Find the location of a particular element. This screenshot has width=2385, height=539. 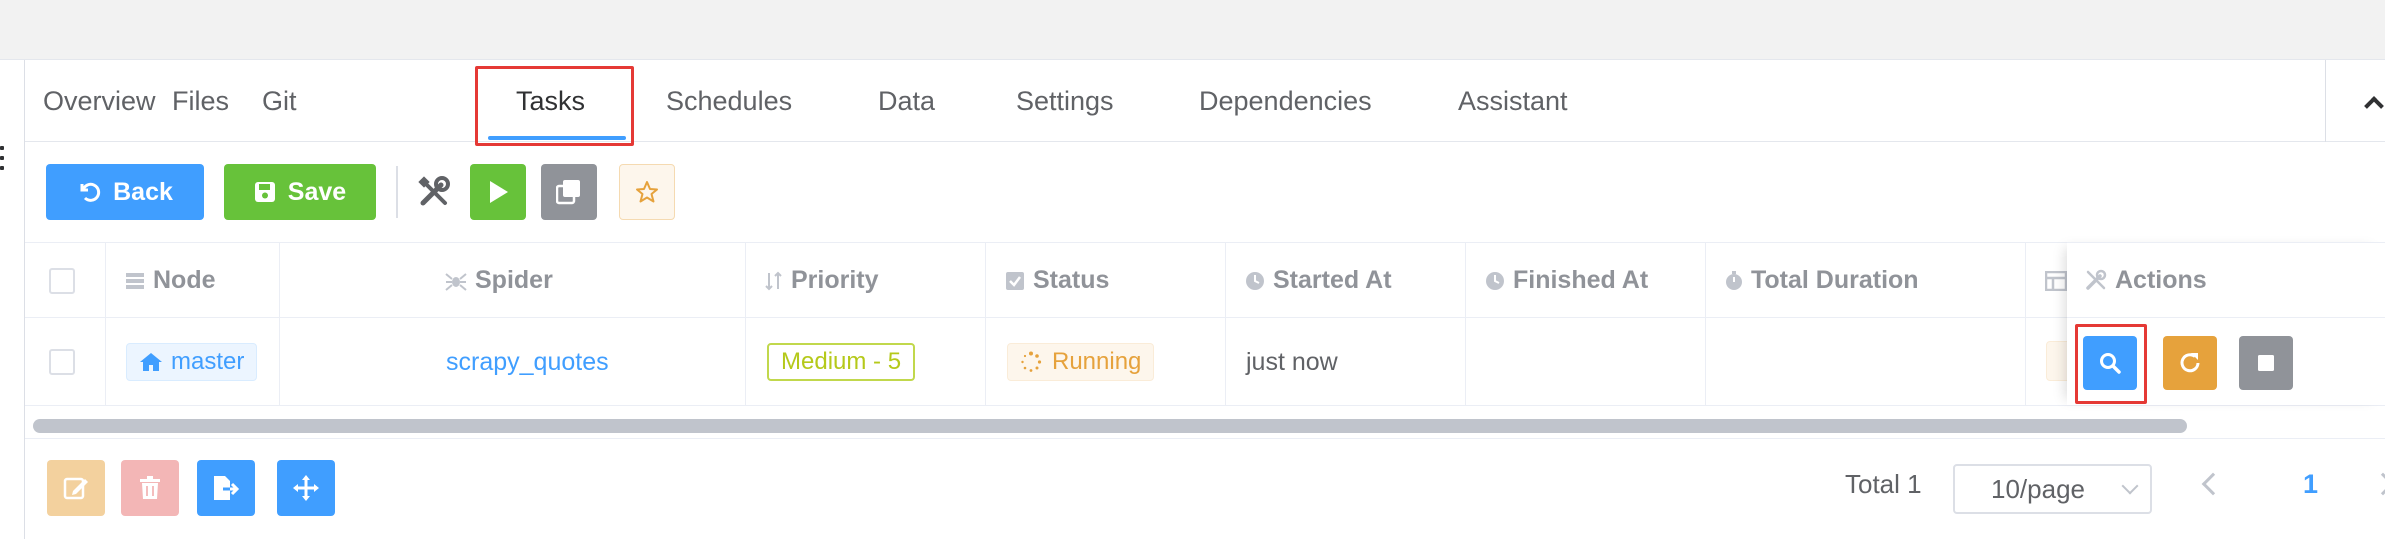

move-button is located at coordinates (306, 488).